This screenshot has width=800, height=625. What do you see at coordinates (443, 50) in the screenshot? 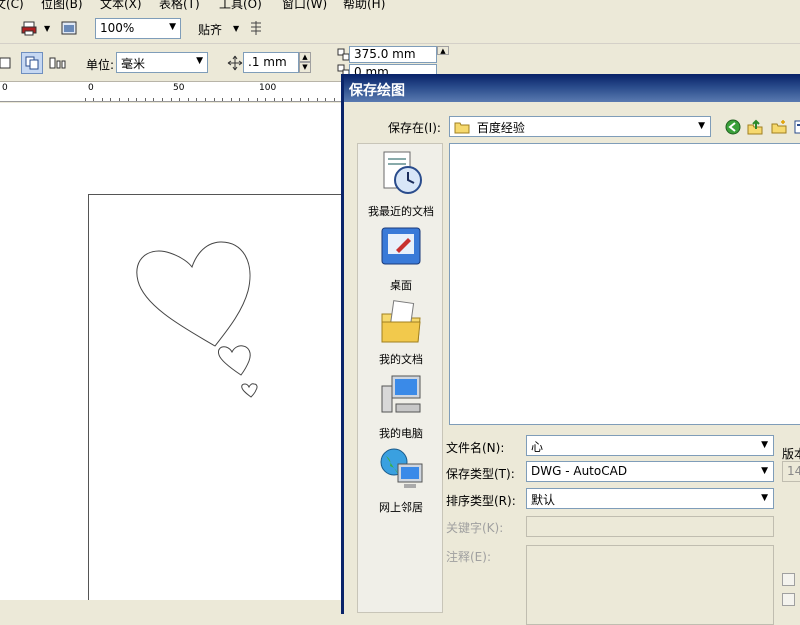
I see `duplicate-x-up-icon: ▲` at bounding box center [443, 50].